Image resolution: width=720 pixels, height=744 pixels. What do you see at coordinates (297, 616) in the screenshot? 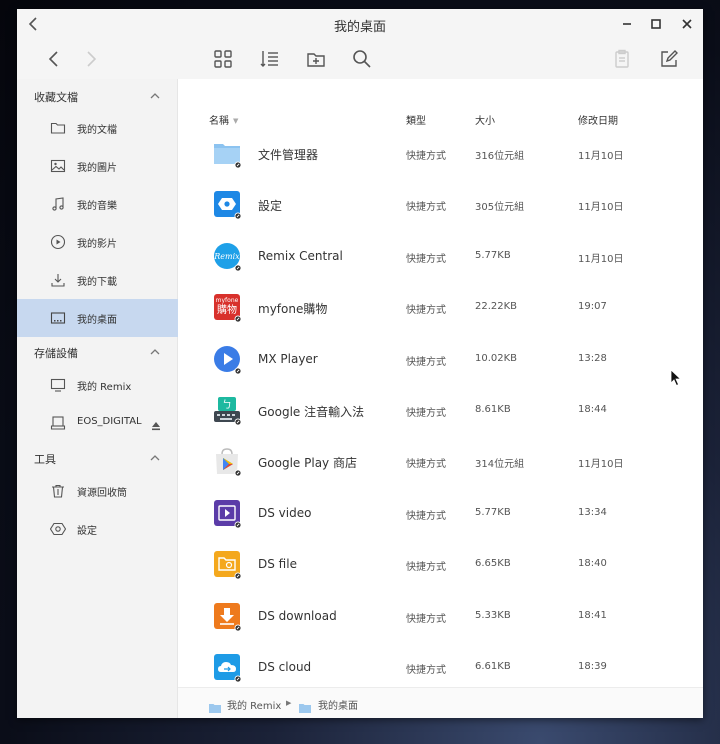
I see `file-name: DS download` at bounding box center [297, 616].